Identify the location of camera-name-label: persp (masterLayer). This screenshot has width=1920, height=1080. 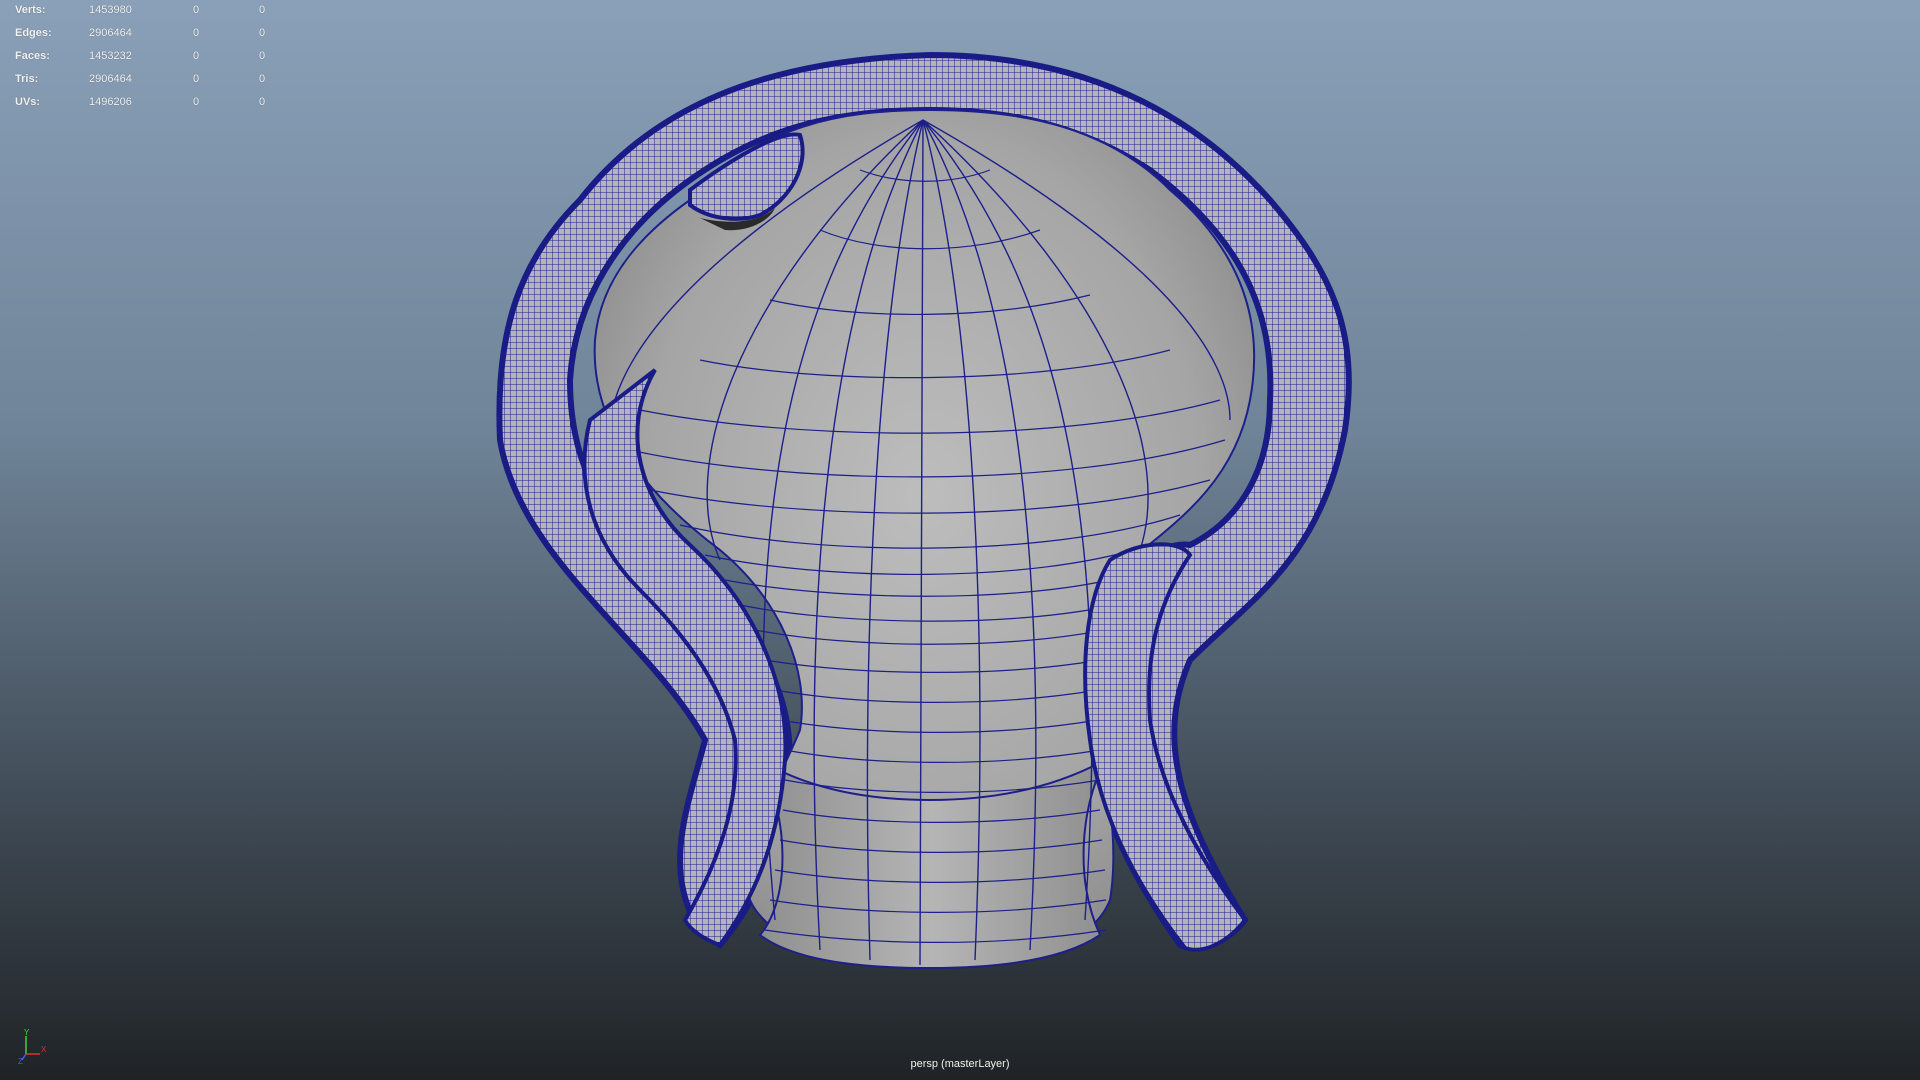
(960, 1064).